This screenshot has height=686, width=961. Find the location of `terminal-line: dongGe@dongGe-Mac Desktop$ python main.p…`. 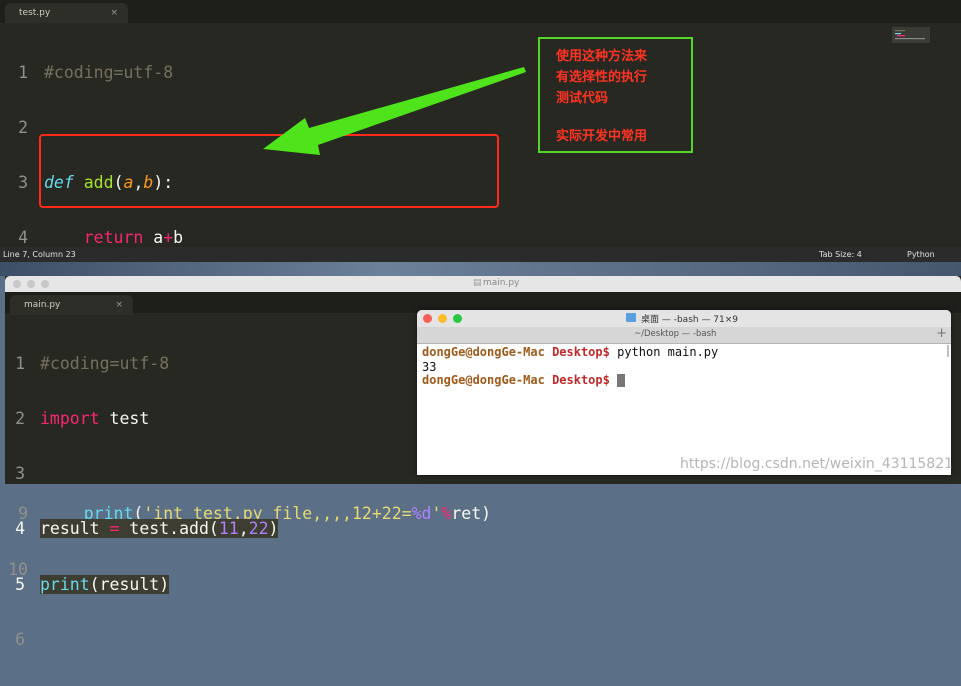

terminal-line: dongGe@dongGe-Mac Desktop$ python main.p… is located at coordinates (570, 352).